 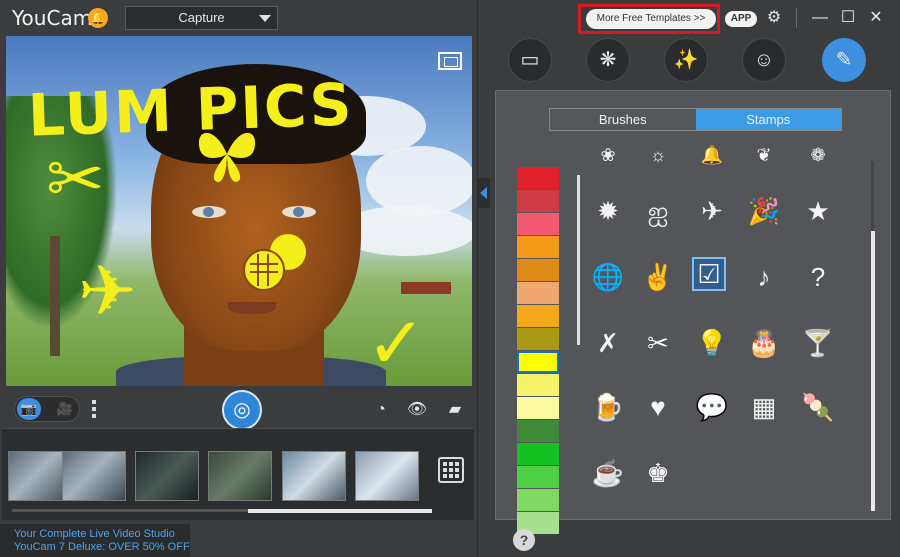 What do you see at coordinates (47, 409) in the screenshot?
I see `photo-video-toggle: 📷 🎥` at bounding box center [47, 409].